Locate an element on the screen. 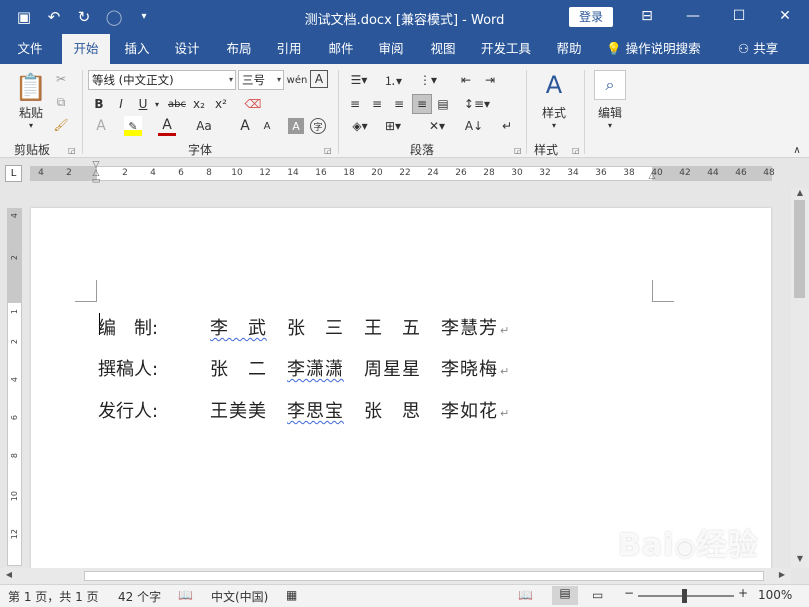 Image resolution: width=809 pixels, height=607 pixels. close-icon: ✕ is located at coordinates (785, 17).